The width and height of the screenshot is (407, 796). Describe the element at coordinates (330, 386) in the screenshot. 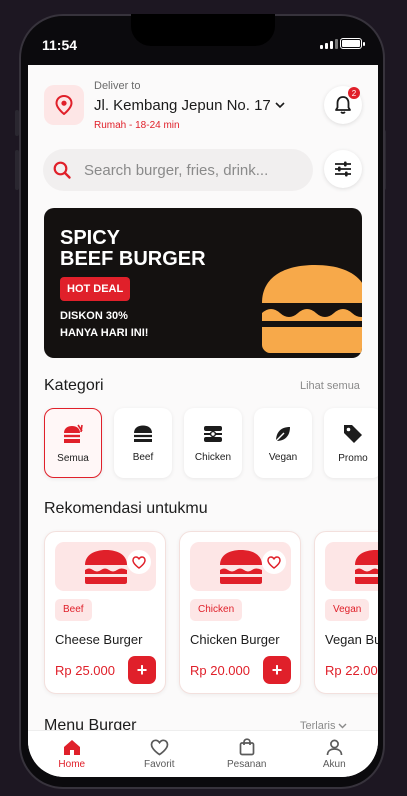

I see `see-all-categories-link: Lihat semua` at that location.